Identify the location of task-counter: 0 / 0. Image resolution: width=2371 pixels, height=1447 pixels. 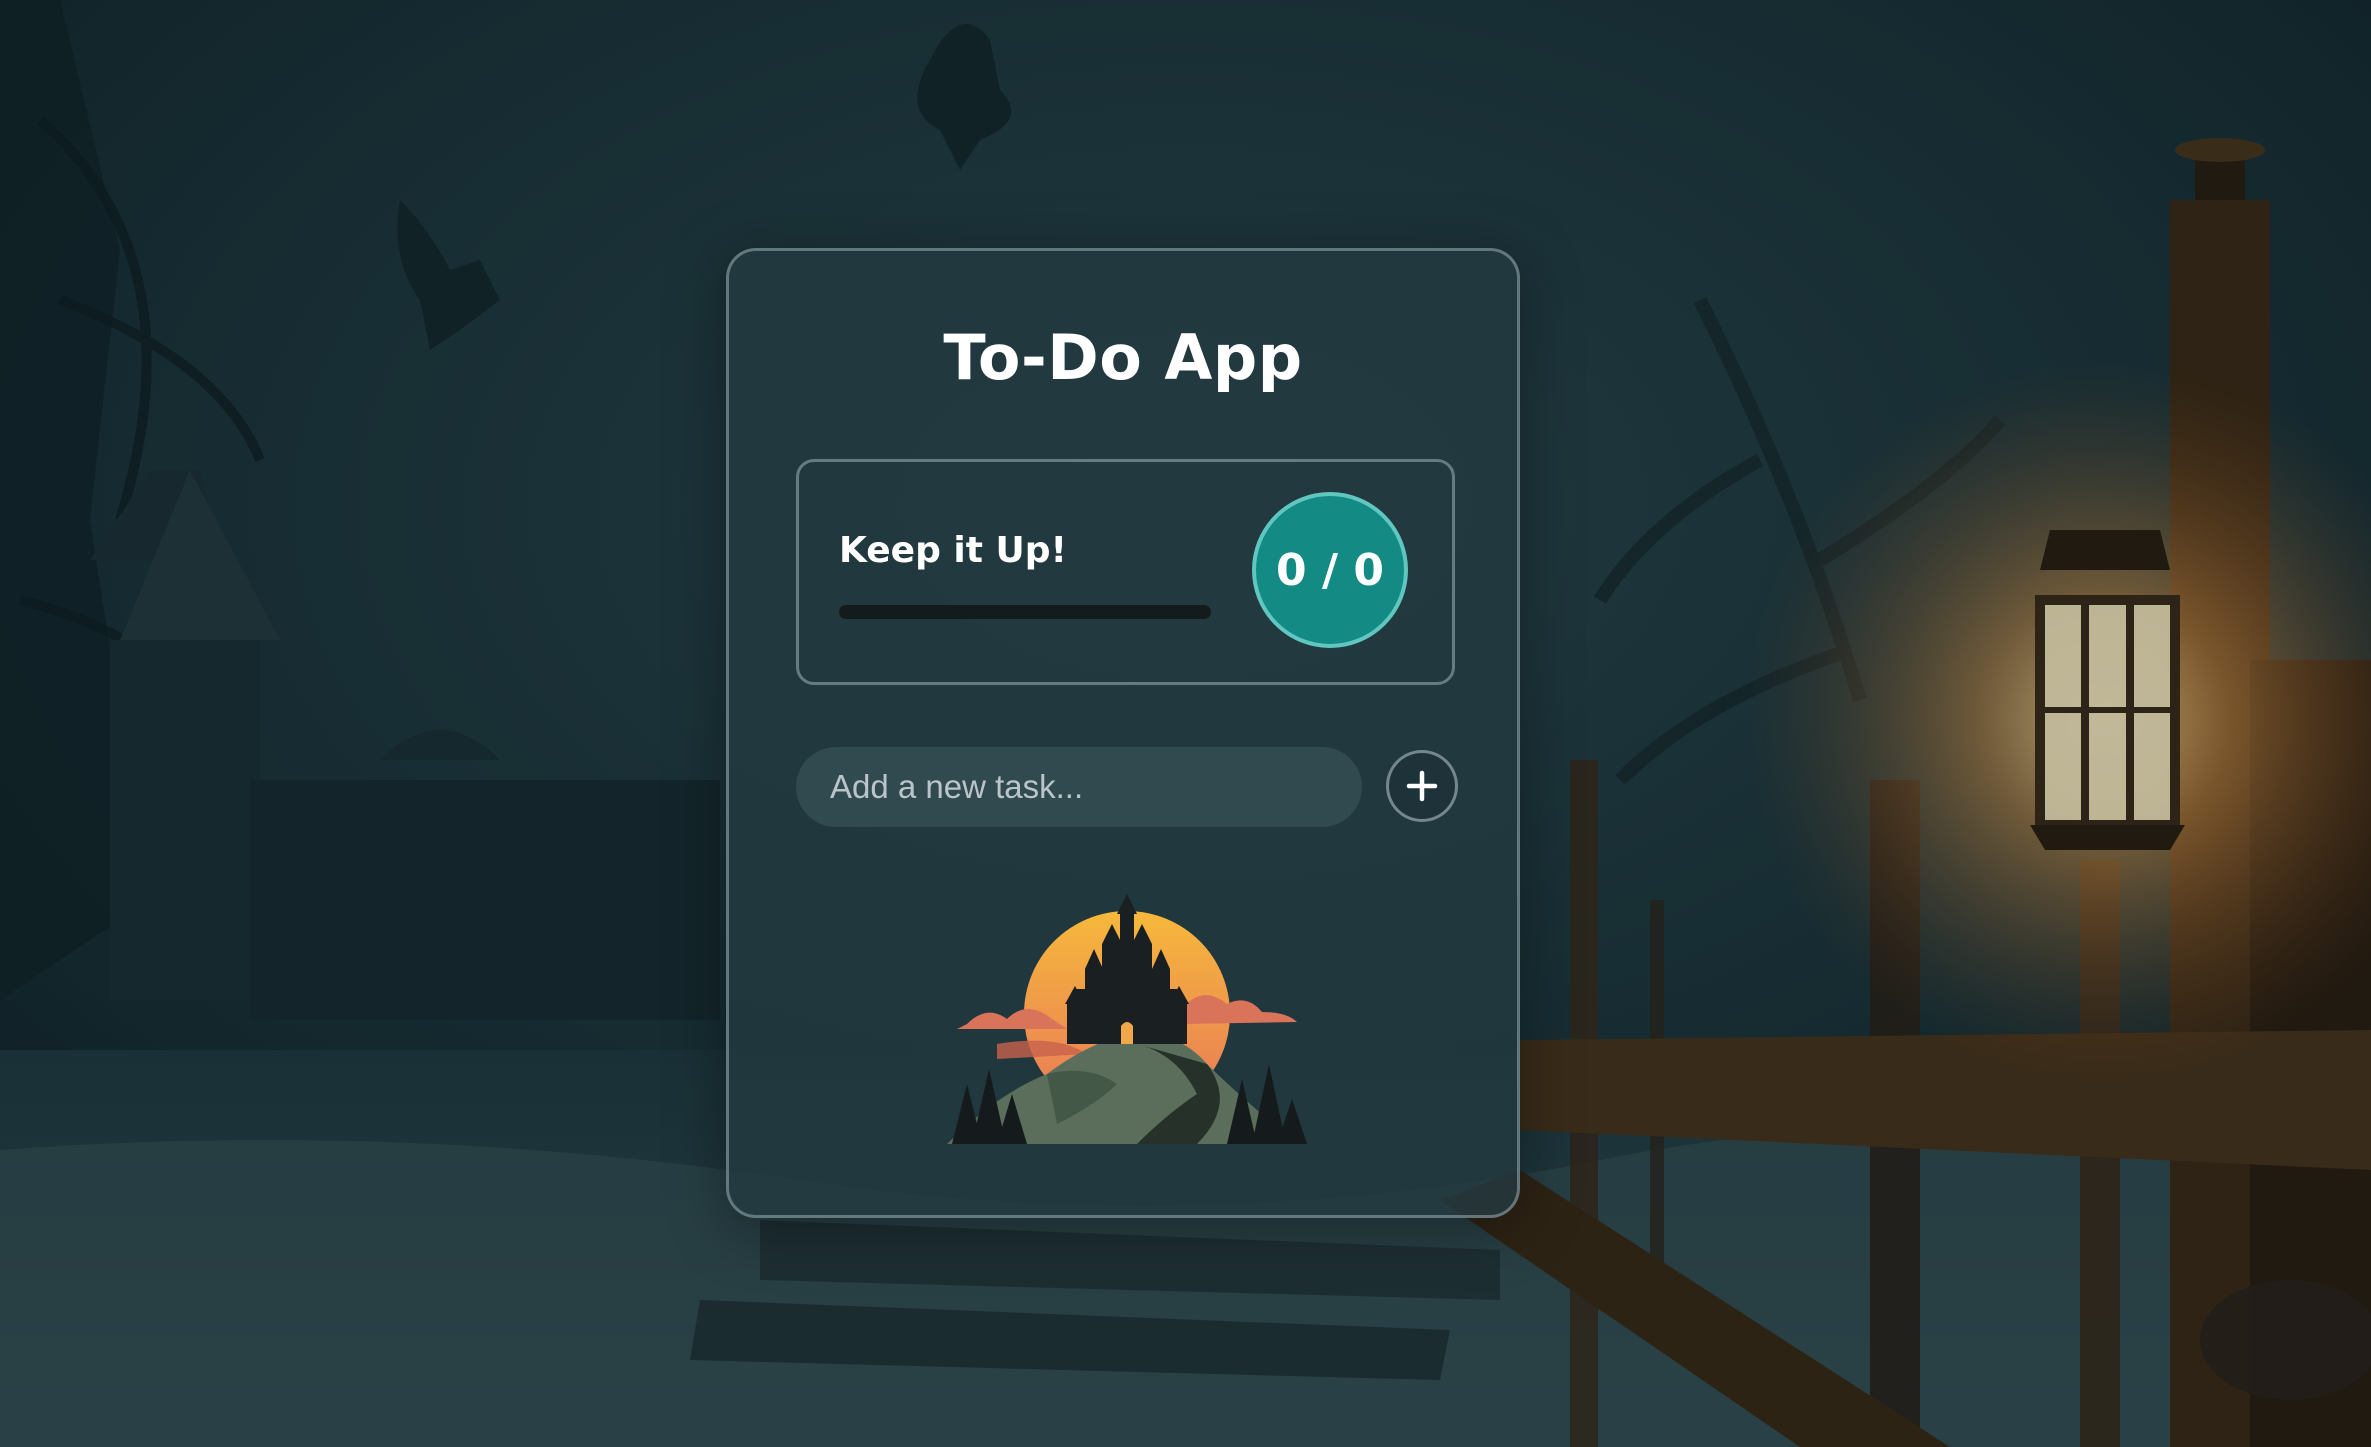
(1330, 570).